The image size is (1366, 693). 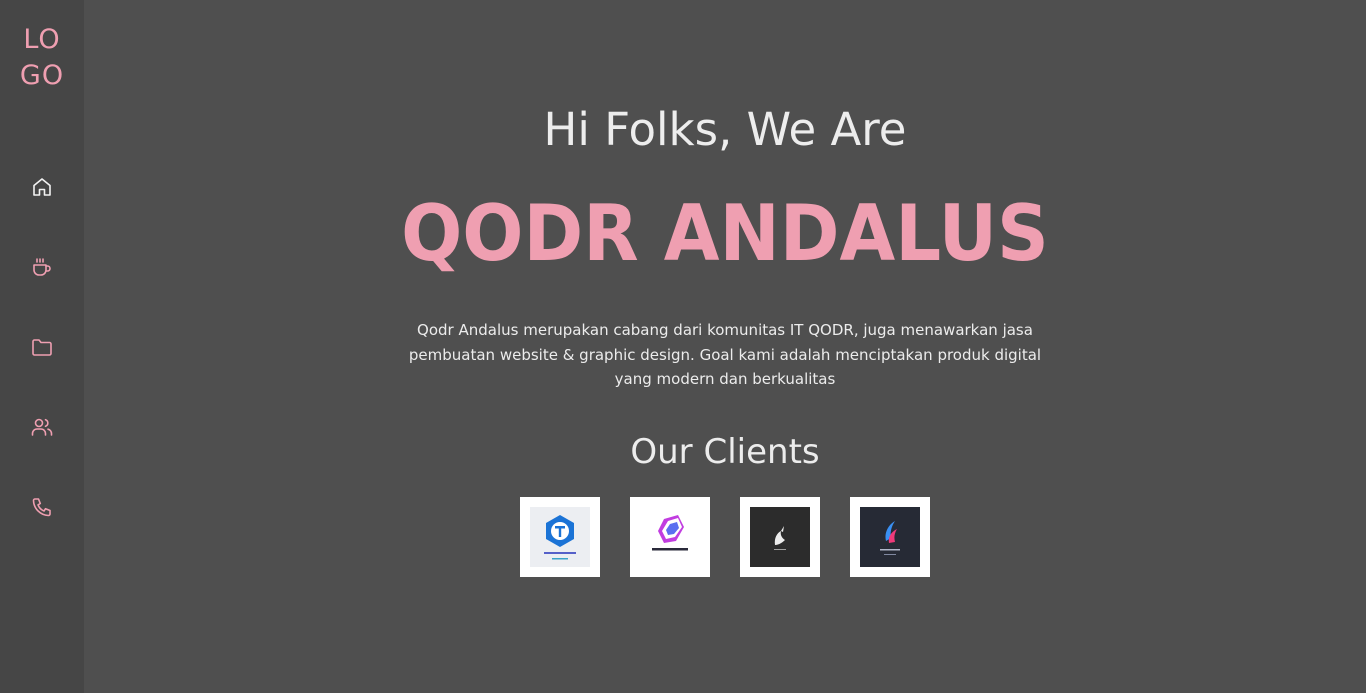 I want to click on client-logo-1-image, so click(x=560, y=537).